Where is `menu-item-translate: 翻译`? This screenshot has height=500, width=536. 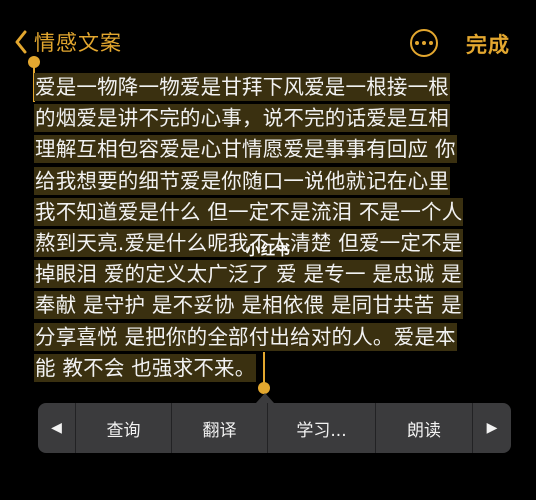 menu-item-translate: 翻译 is located at coordinates (220, 428).